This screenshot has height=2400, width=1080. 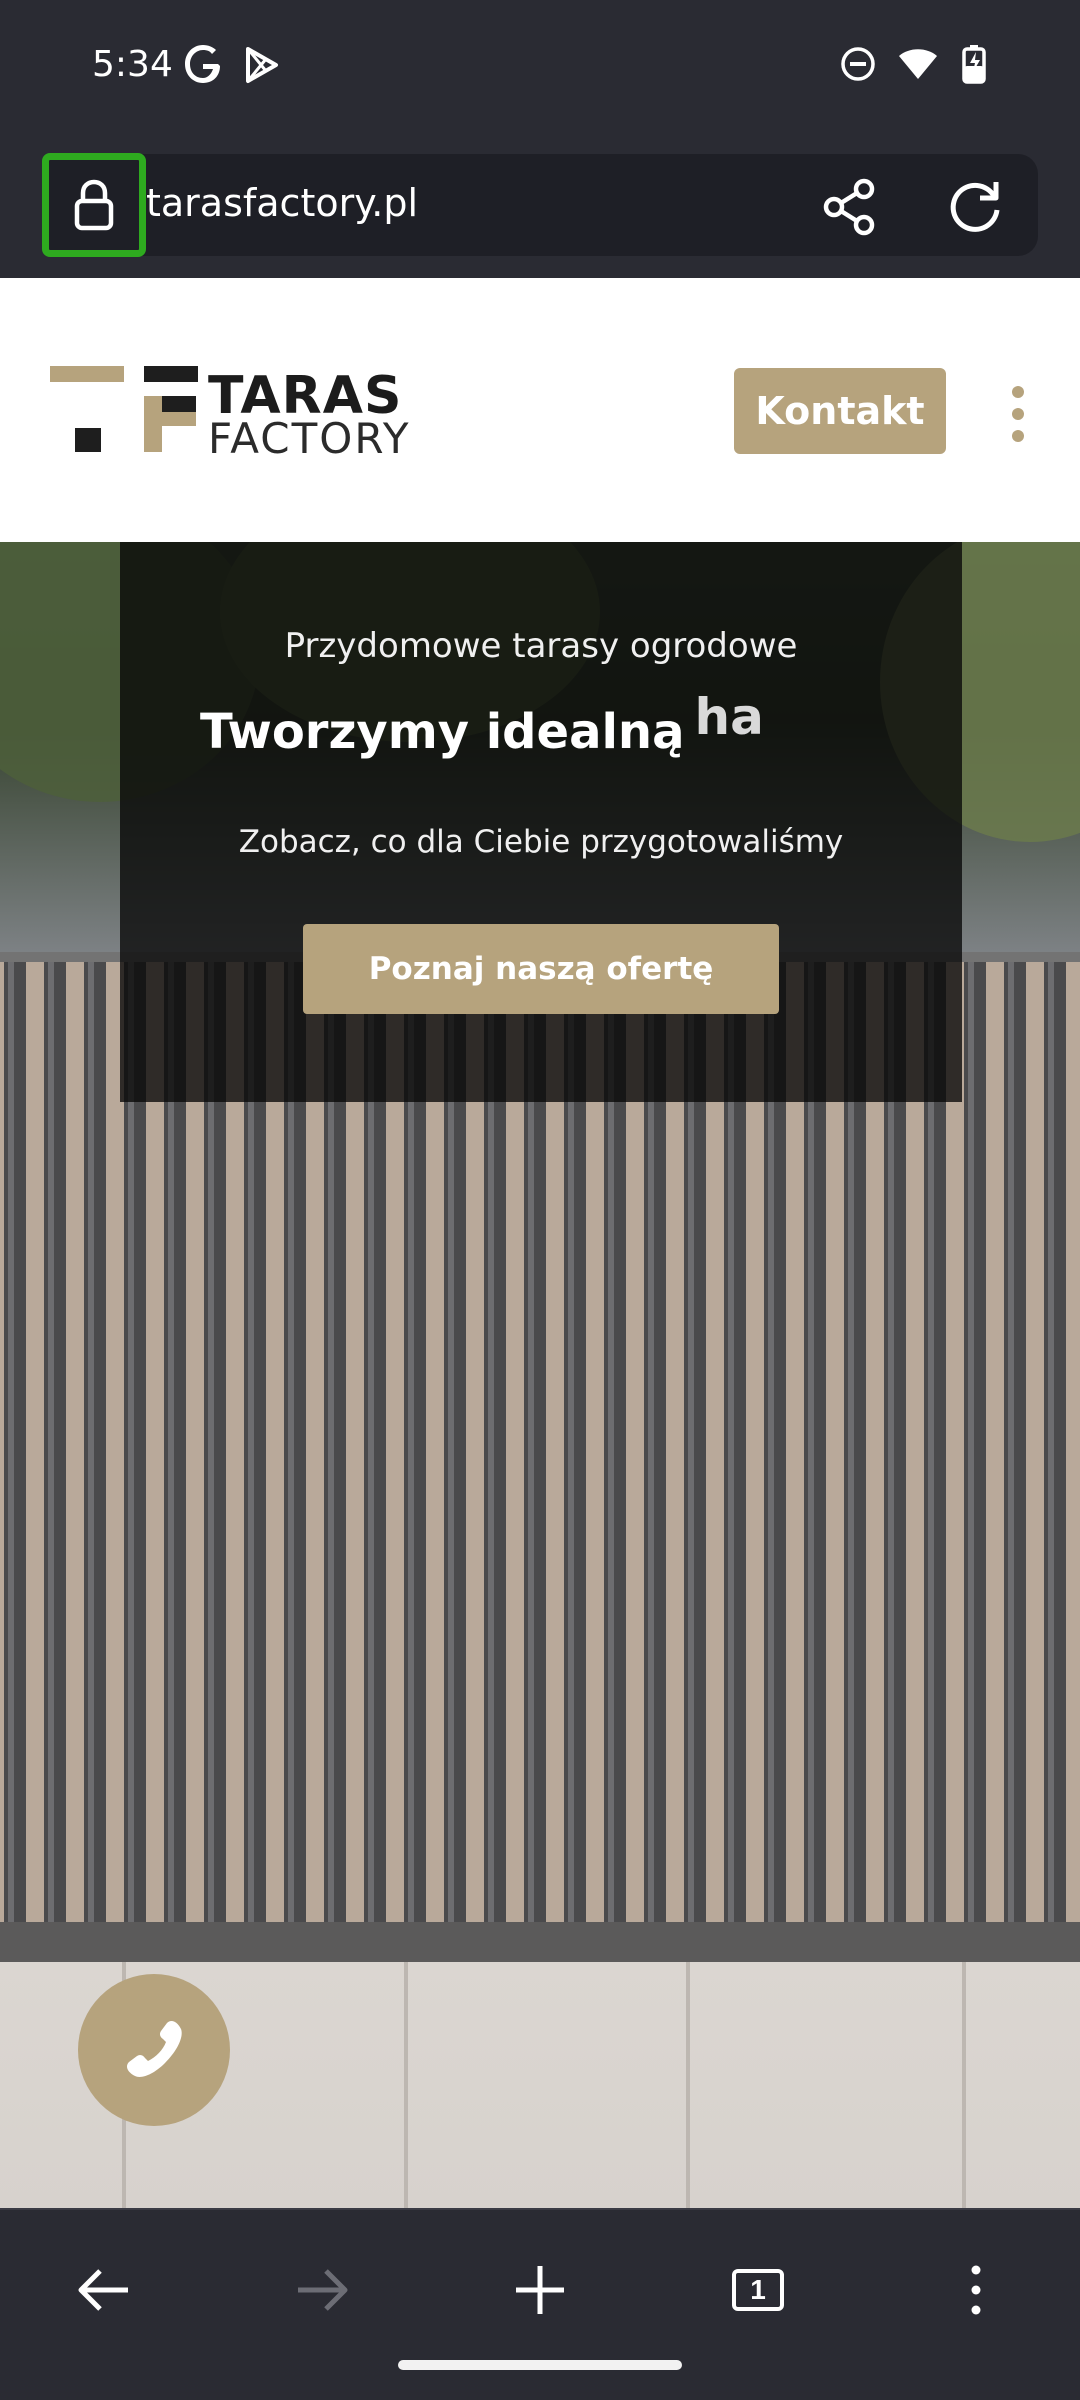 I want to click on browser-bottom-bar: 1, so click(x=540, y=2304).